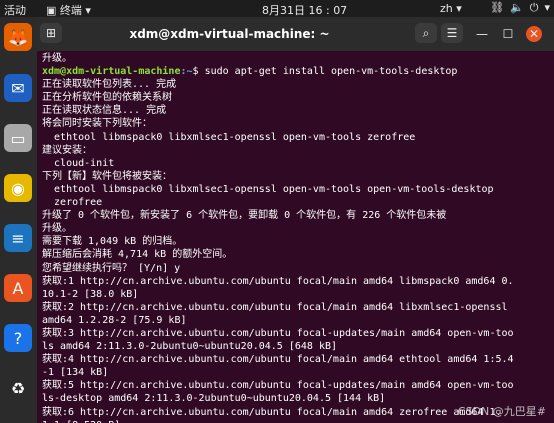  I want to click on menu-button: ☰, so click(452, 33).